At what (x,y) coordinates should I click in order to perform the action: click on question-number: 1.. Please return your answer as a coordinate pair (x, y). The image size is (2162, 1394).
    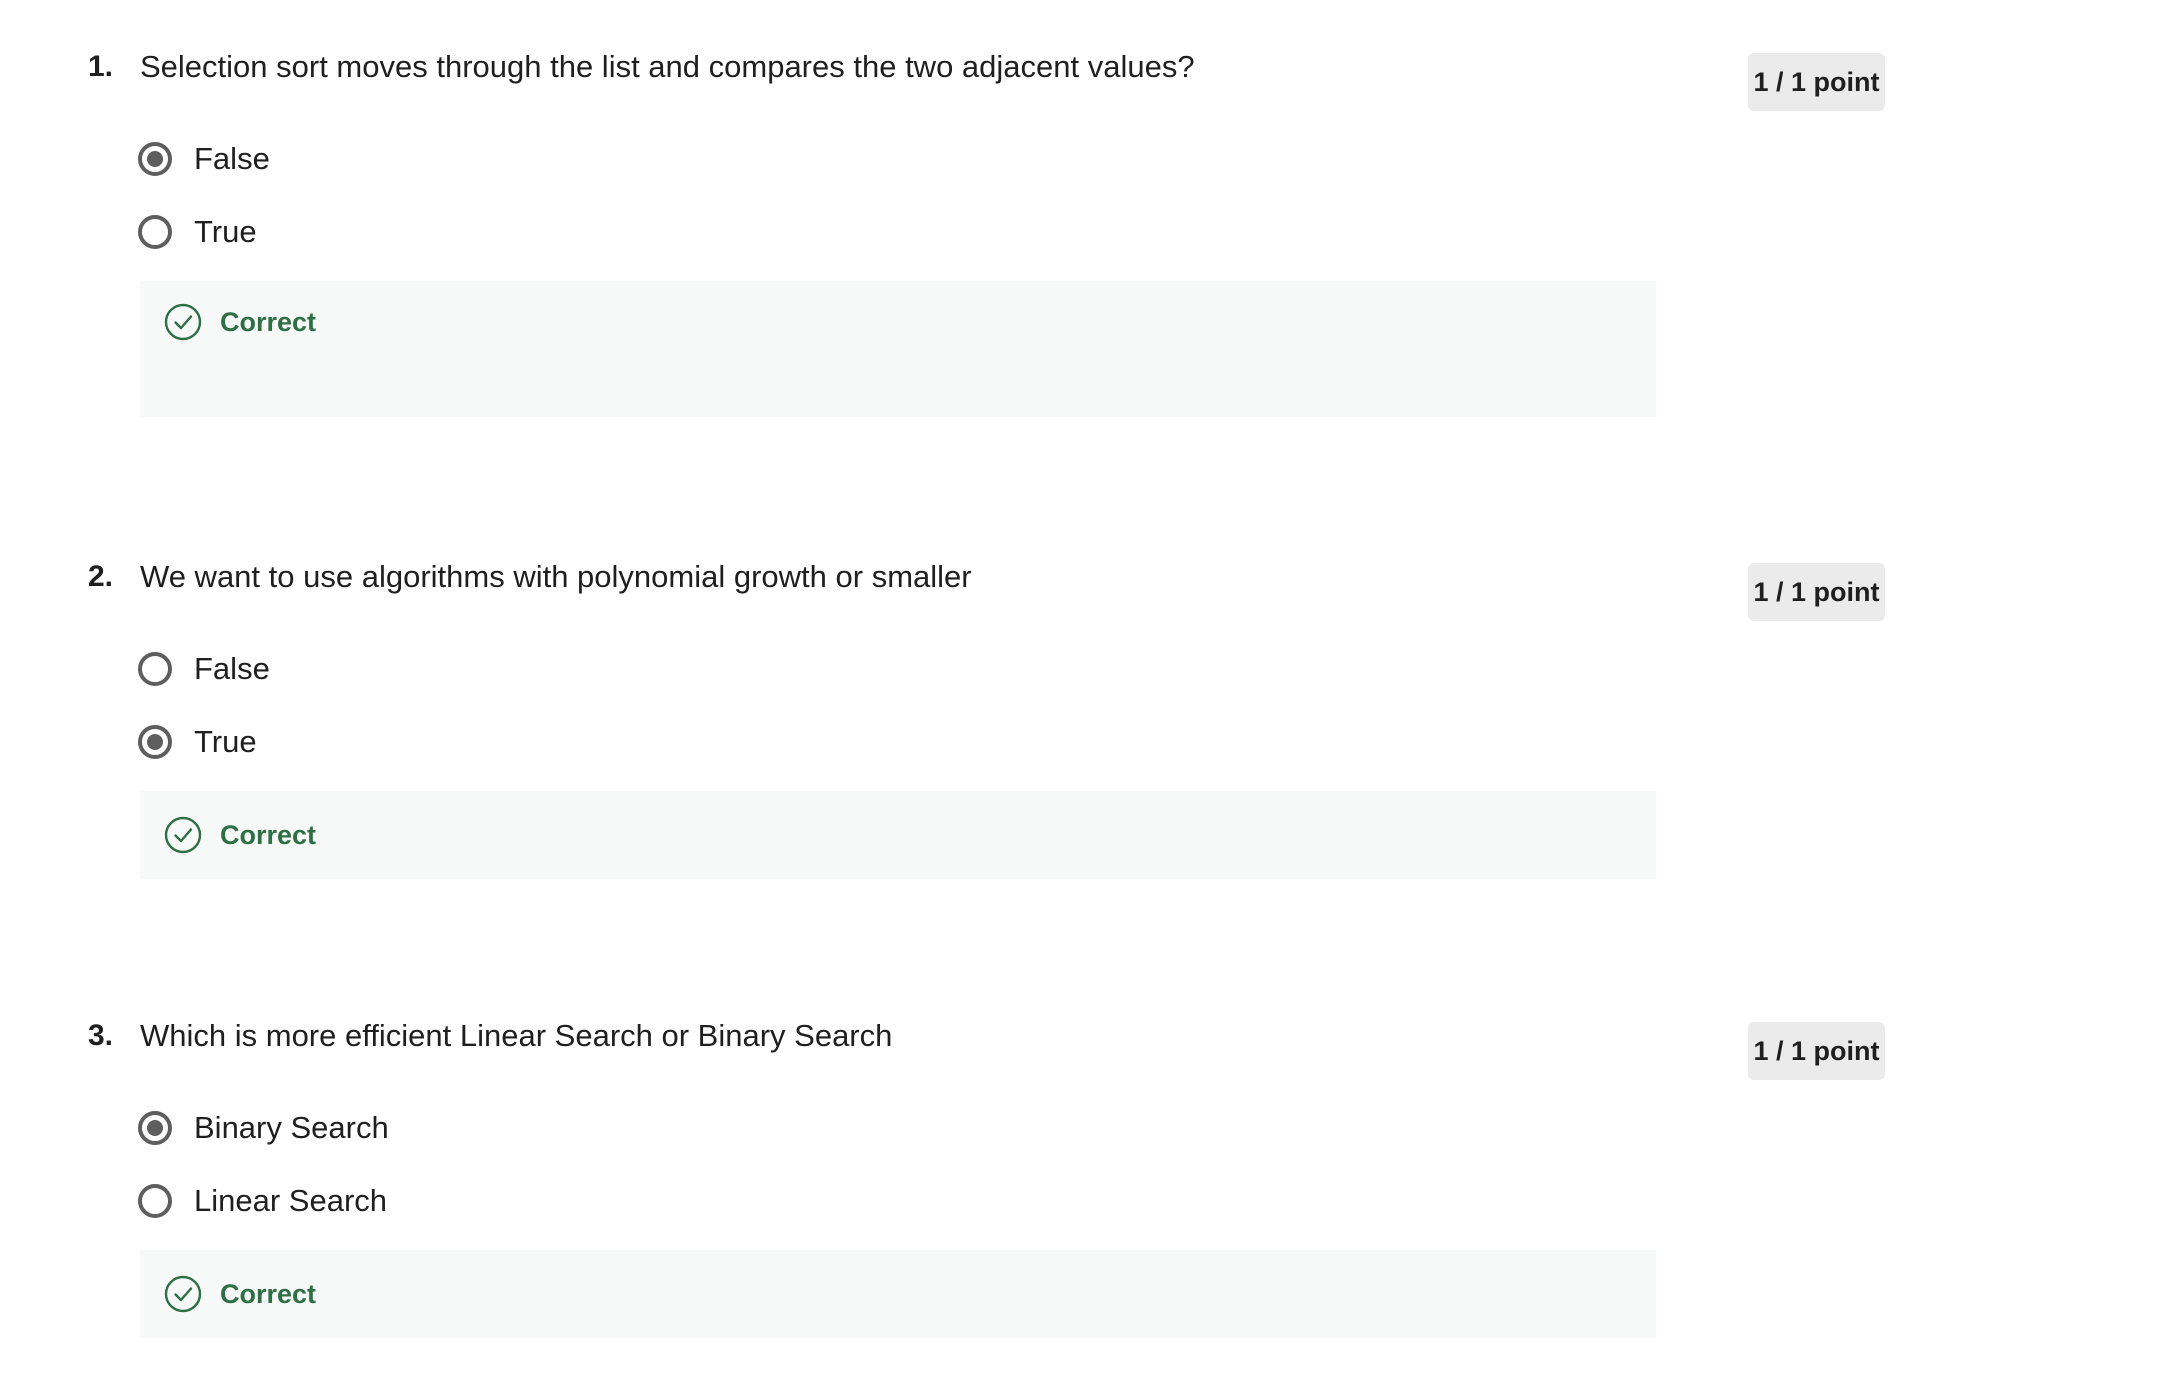
    Looking at the image, I should click on (101, 66).